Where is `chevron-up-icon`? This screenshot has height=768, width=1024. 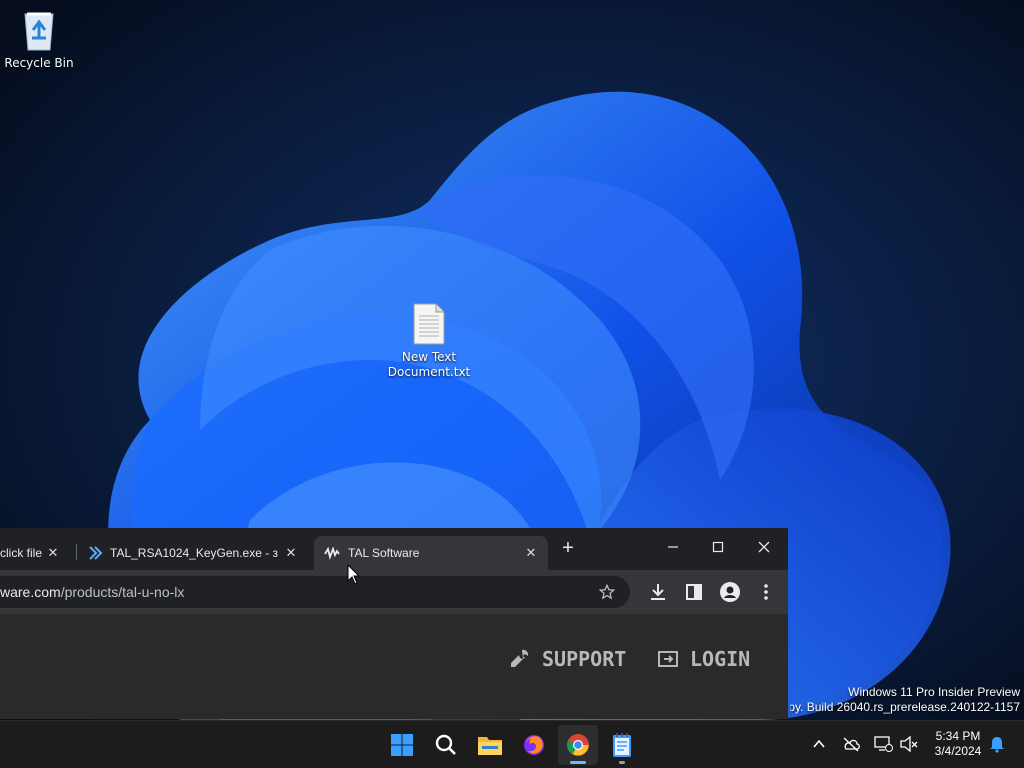 chevron-up-icon is located at coordinates (819, 743).